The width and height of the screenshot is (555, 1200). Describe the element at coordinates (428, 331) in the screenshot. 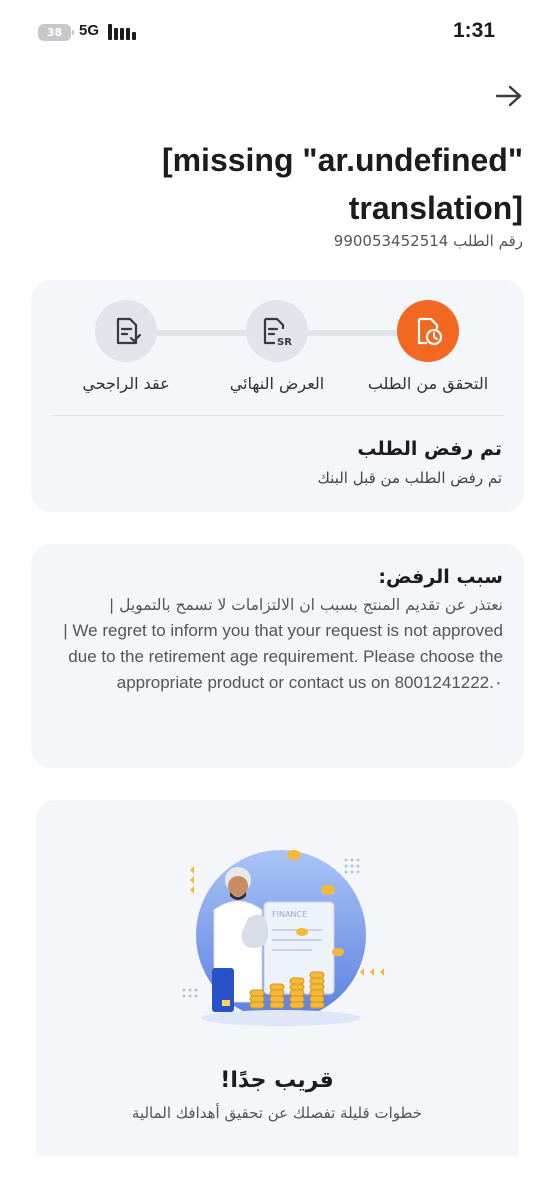

I see `clock-document-icon` at that location.